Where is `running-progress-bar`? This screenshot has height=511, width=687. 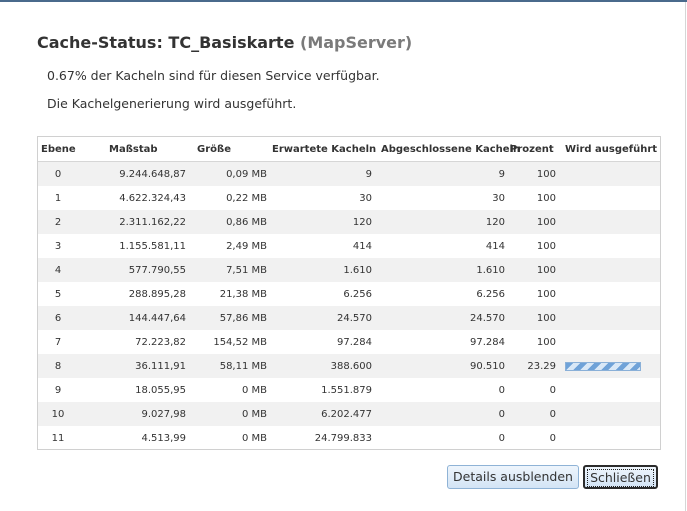 running-progress-bar is located at coordinates (603, 366).